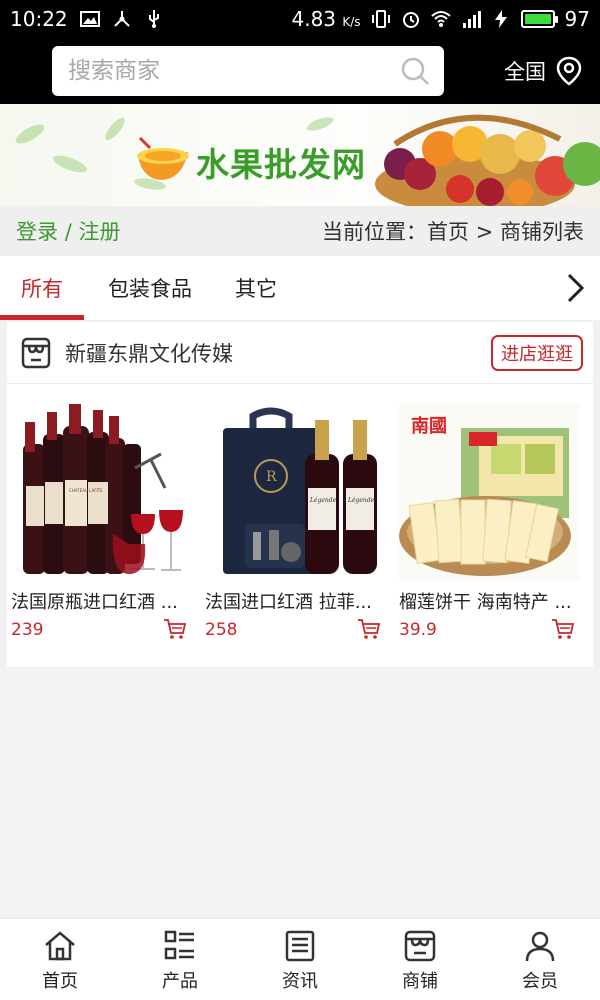  Describe the element at coordinates (153, 19) in the screenshot. I see `usb-icon` at that location.